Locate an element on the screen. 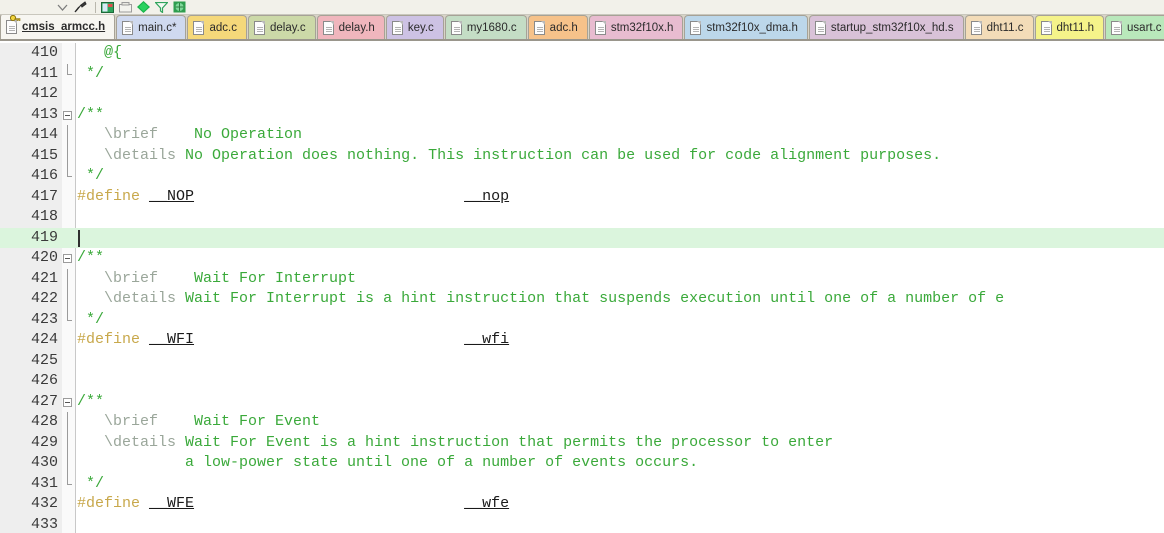 This screenshot has width=1164, height=533. editor-tab-dht11-c: dht11.c is located at coordinates (999, 27).